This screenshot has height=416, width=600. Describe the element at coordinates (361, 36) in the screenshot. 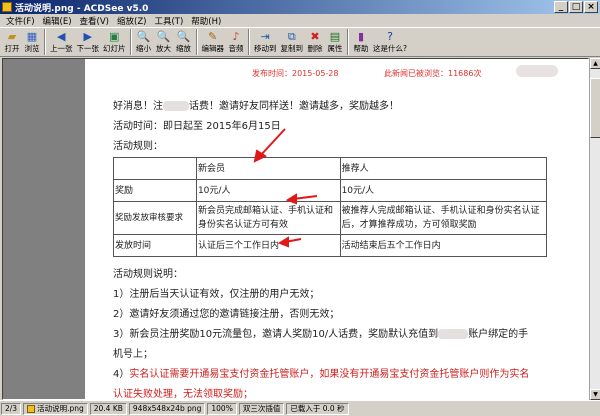

I see `help-book-icon: ▮` at that location.